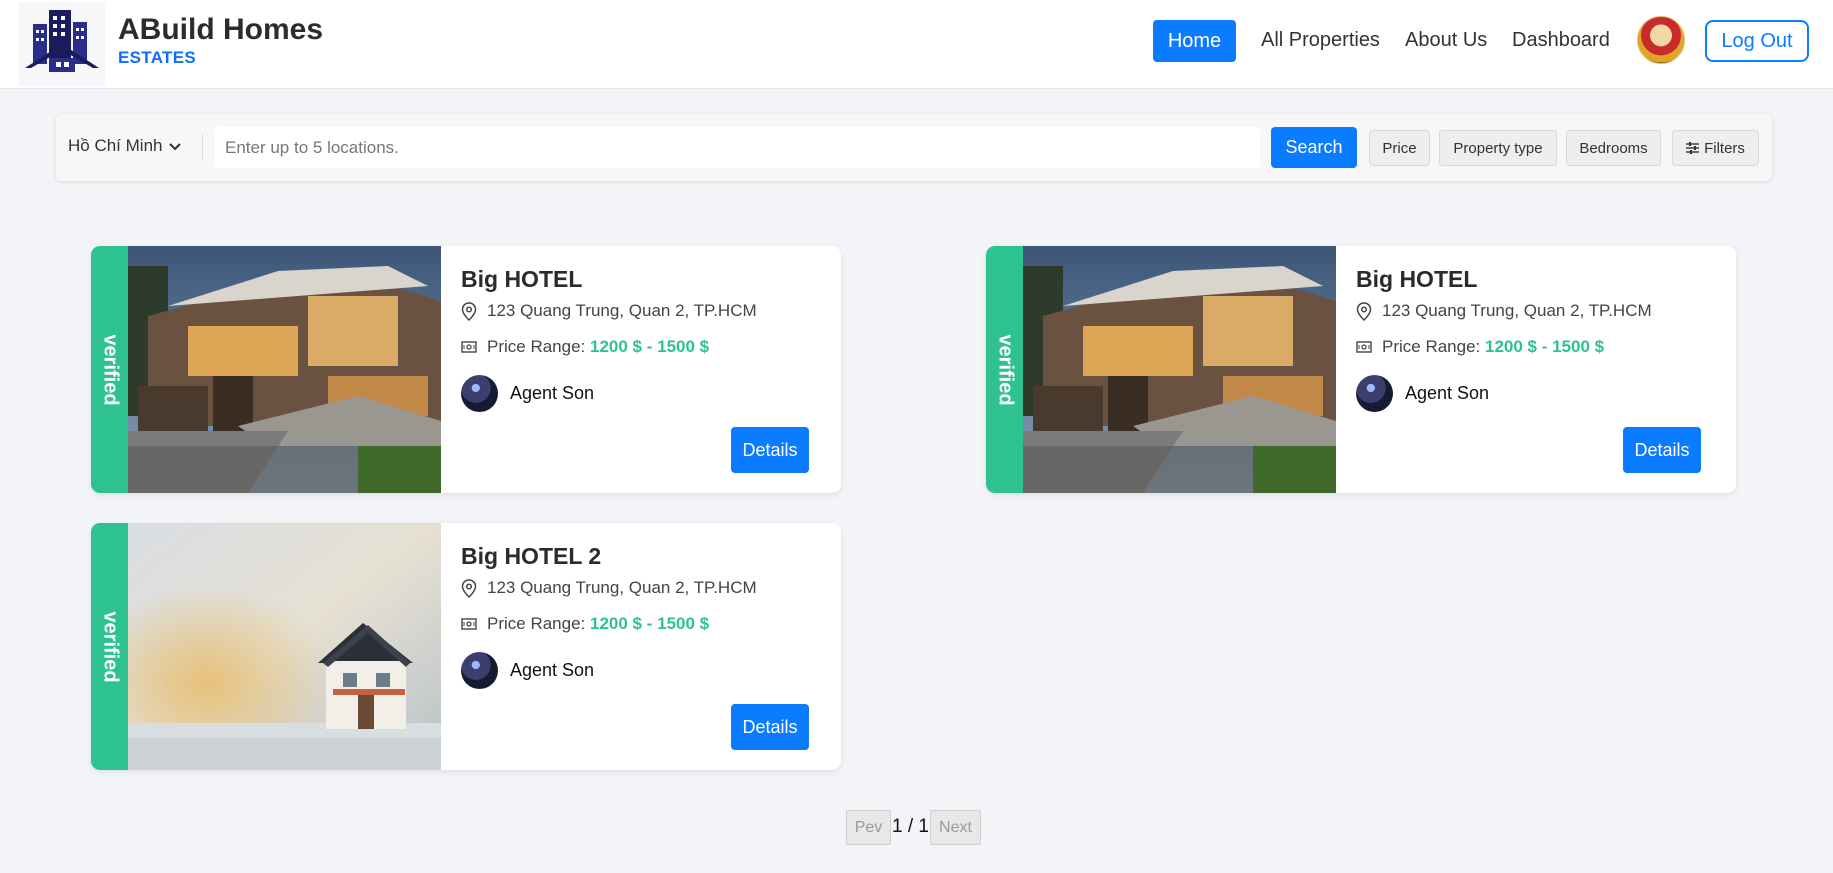 The width and height of the screenshot is (1833, 873). I want to click on small-house-photo, so click(284, 646).